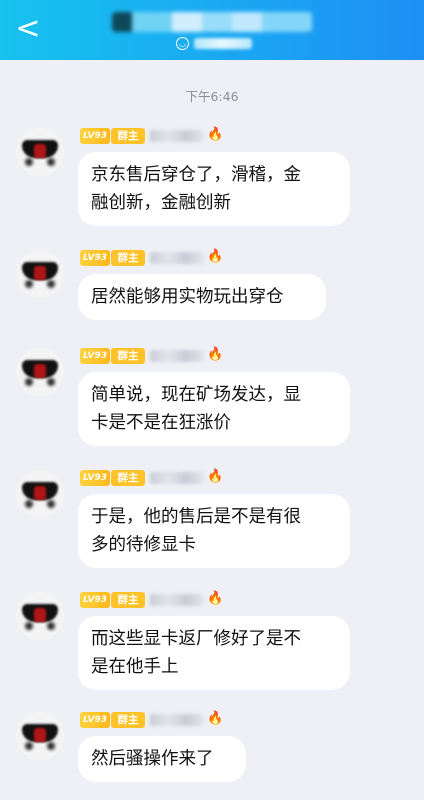 The image size is (424, 800). I want to click on timestamp: 下午6:46, so click(212, 96).